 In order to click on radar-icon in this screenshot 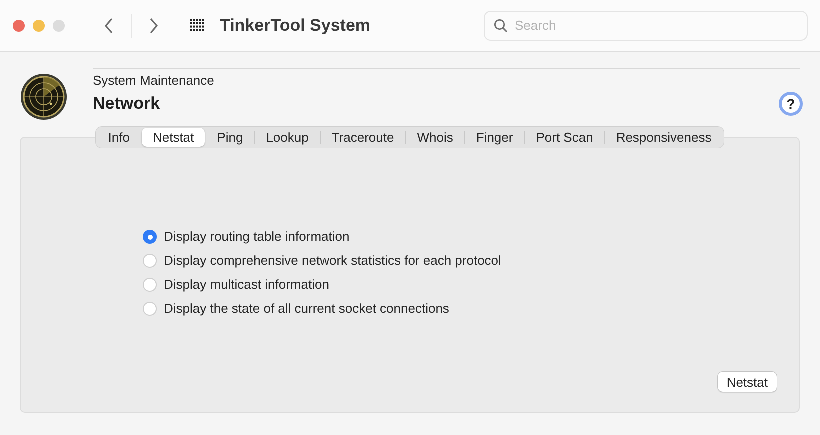, I will do `click(44, 97)`.